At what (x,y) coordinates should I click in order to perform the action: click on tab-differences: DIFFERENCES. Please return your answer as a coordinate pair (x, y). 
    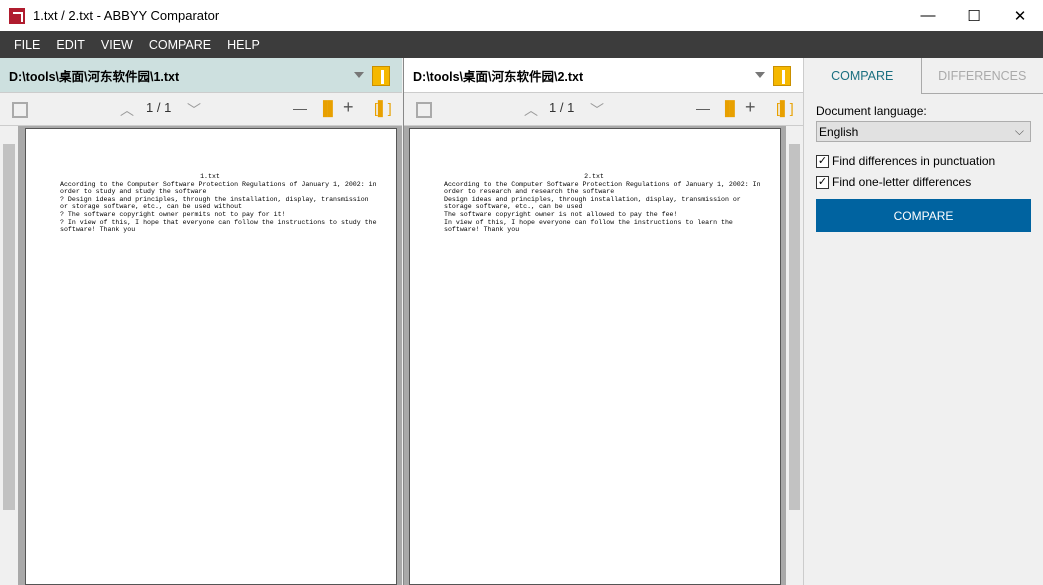
    Looking at the image, I should click on (981, 76).